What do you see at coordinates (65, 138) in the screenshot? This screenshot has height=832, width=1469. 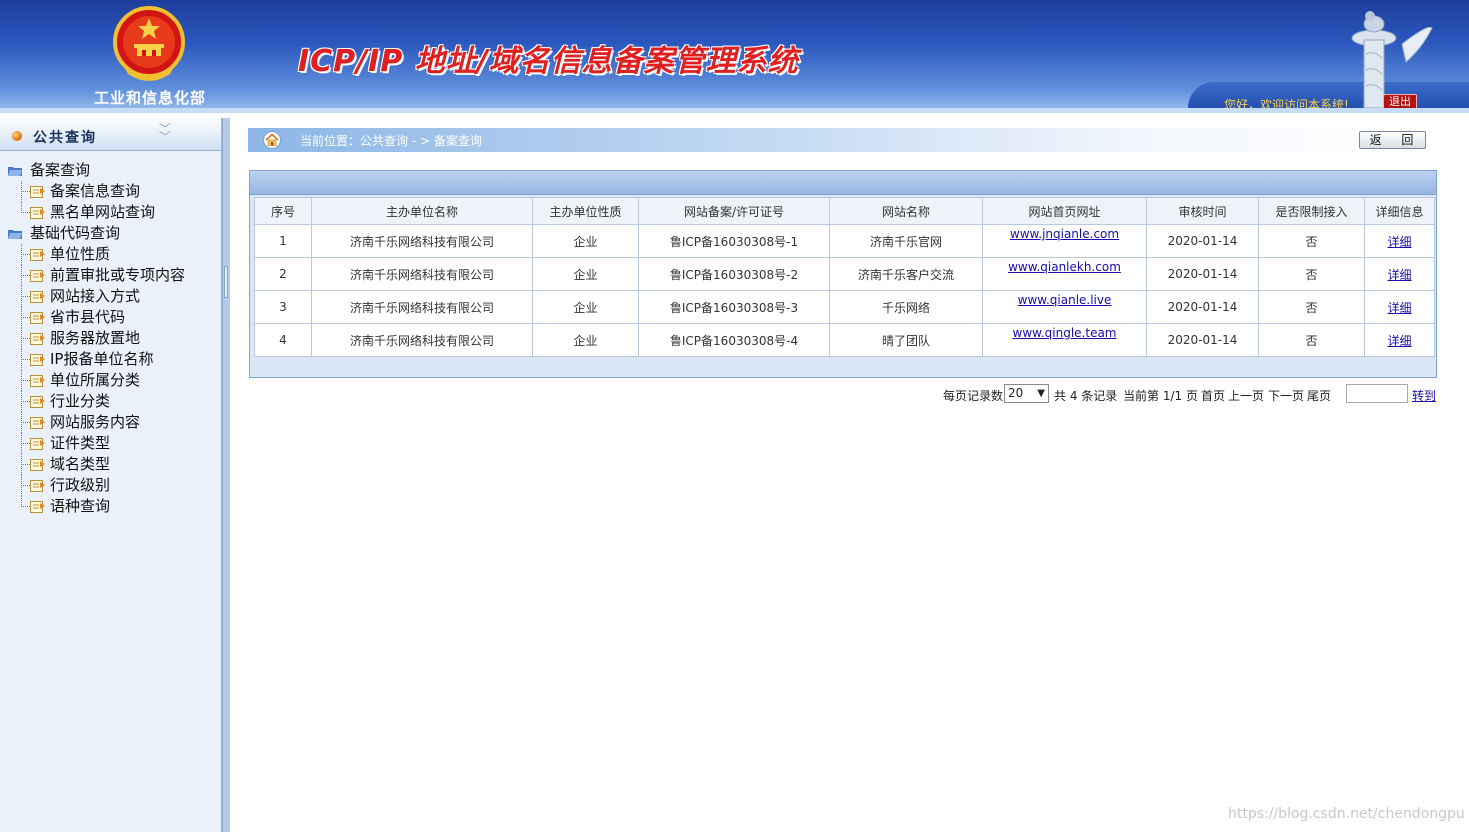 I see `sidebar-title: 公共查询` at bounding box center [65, 138].